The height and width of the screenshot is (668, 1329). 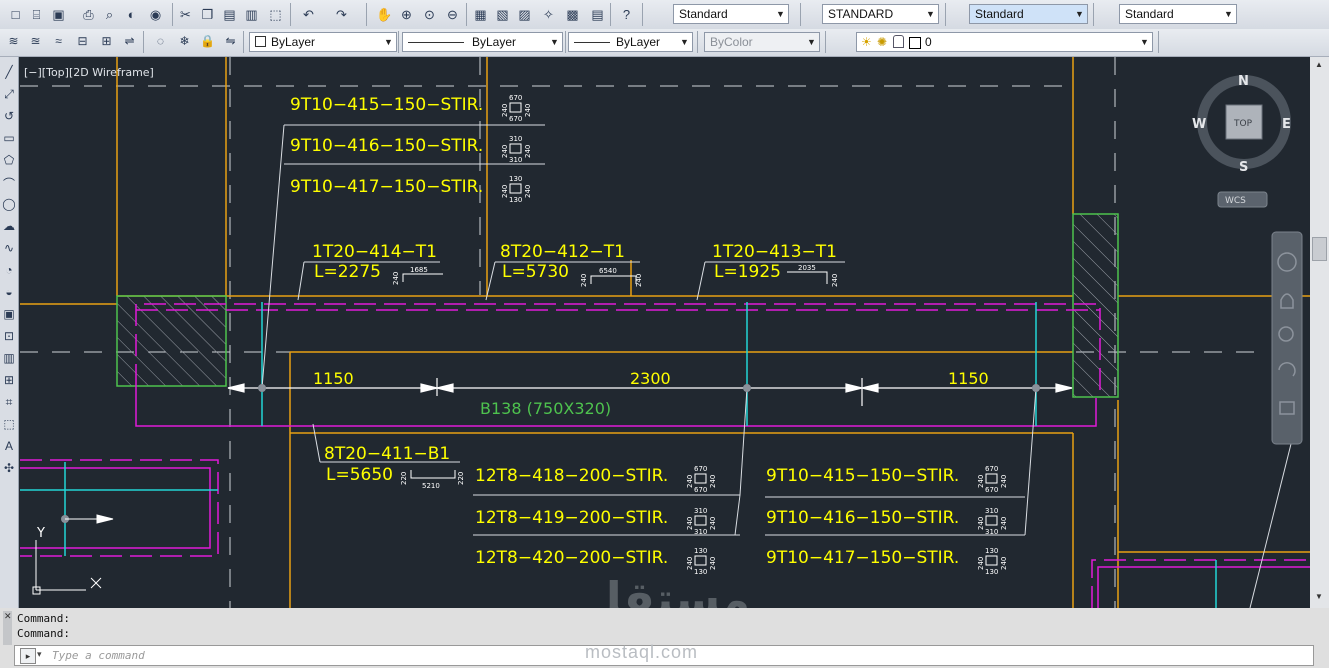 I want to click on design-center-icon: ▧, so click(x=502, y=14).